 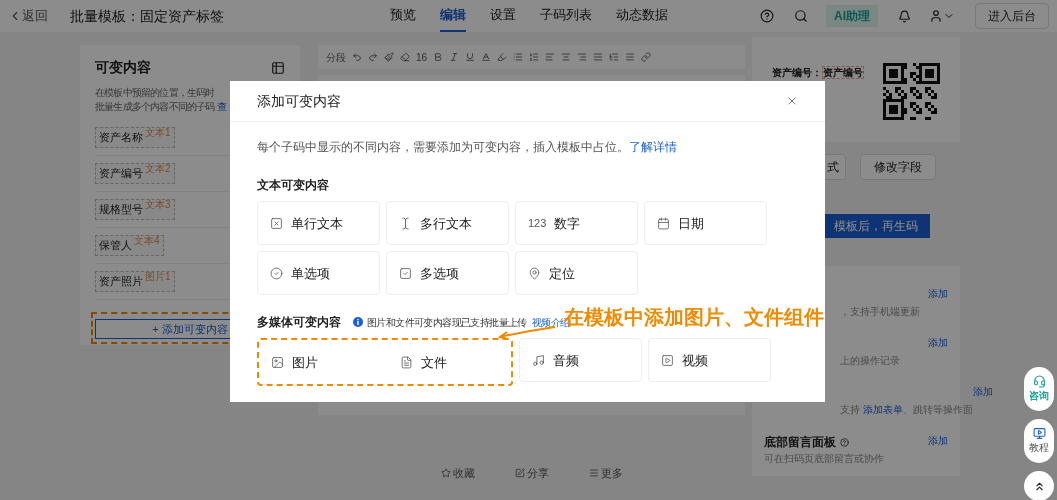 What do you see at coordinates (576, 273) in the screenshot?
I see `option-card: 定位` at bounding box center [576, 273].